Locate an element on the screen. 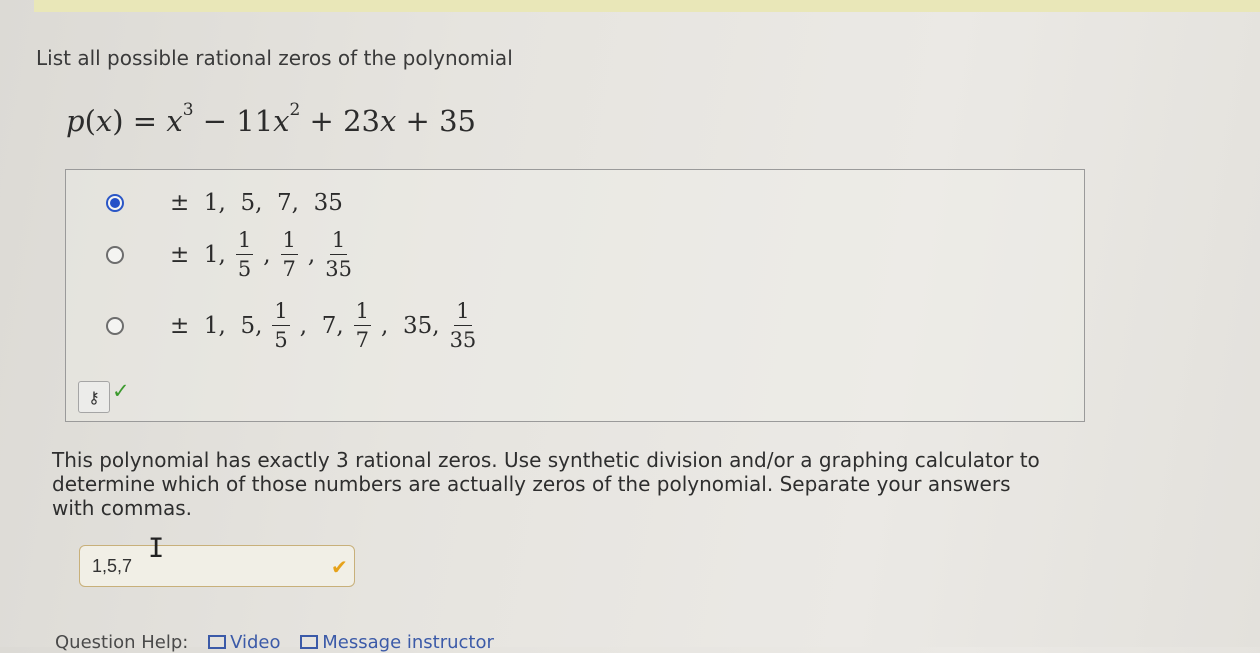 The image size is (1260, 653). option-3-text: ± 1, 5, 15, 7, 17, 35, 1 35 is located at coordinates (323, 325).